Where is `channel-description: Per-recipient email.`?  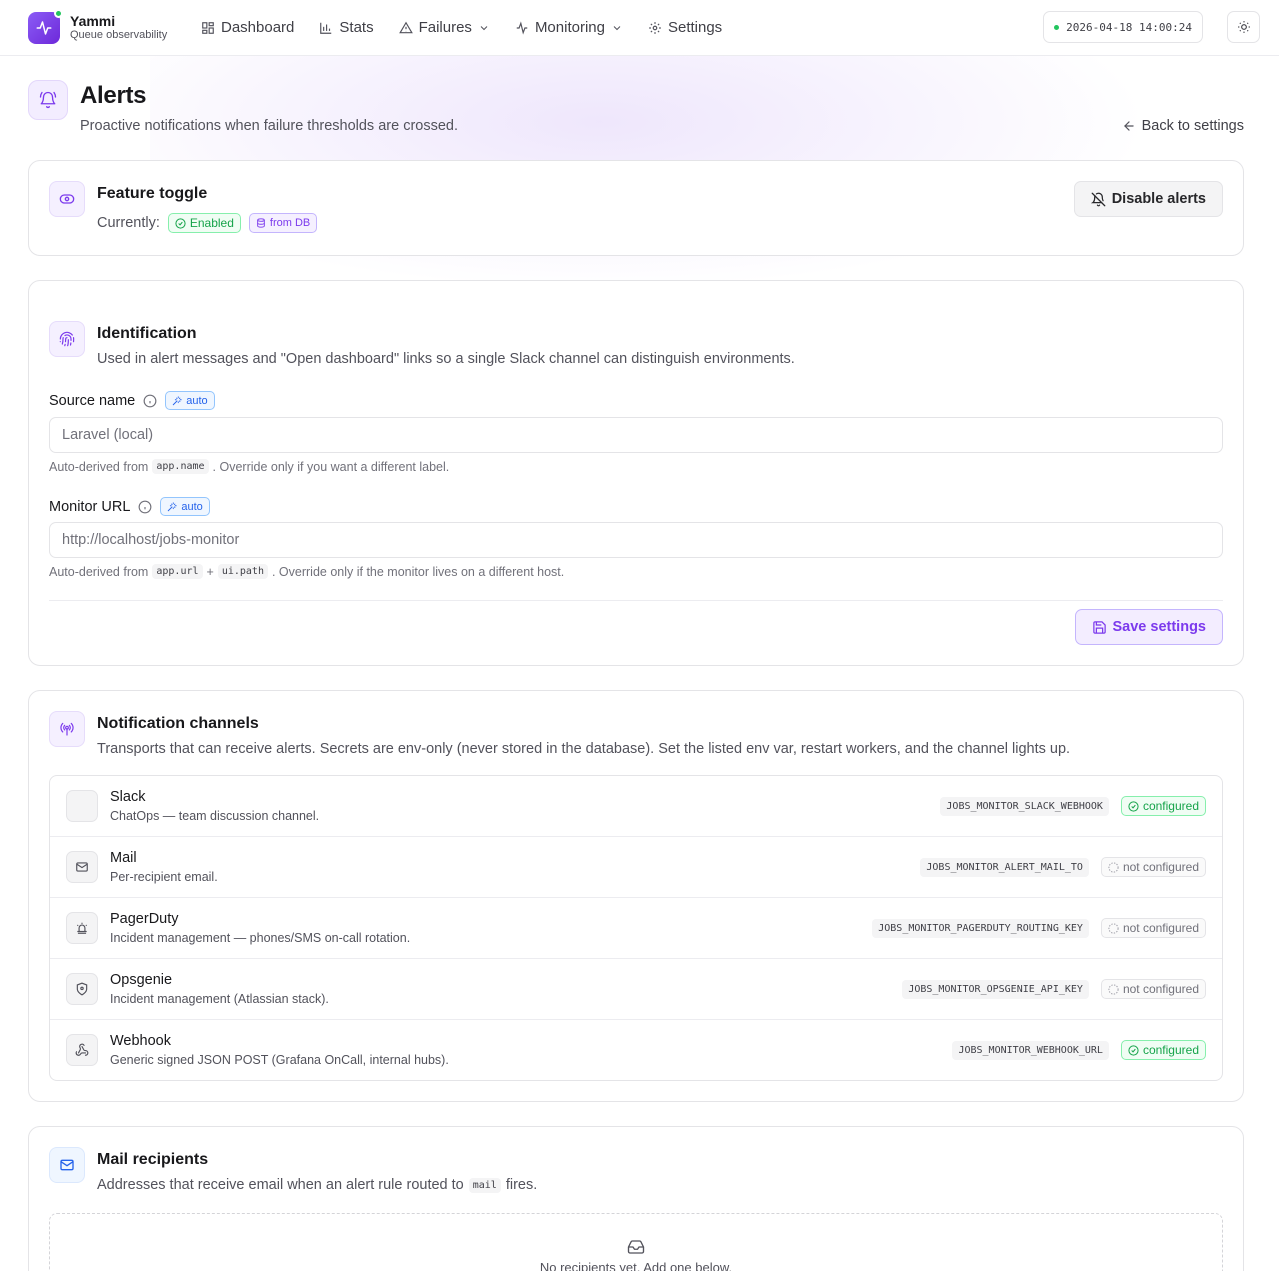 channel-description: Per-recipient email. is located at coordinates (164, 877).